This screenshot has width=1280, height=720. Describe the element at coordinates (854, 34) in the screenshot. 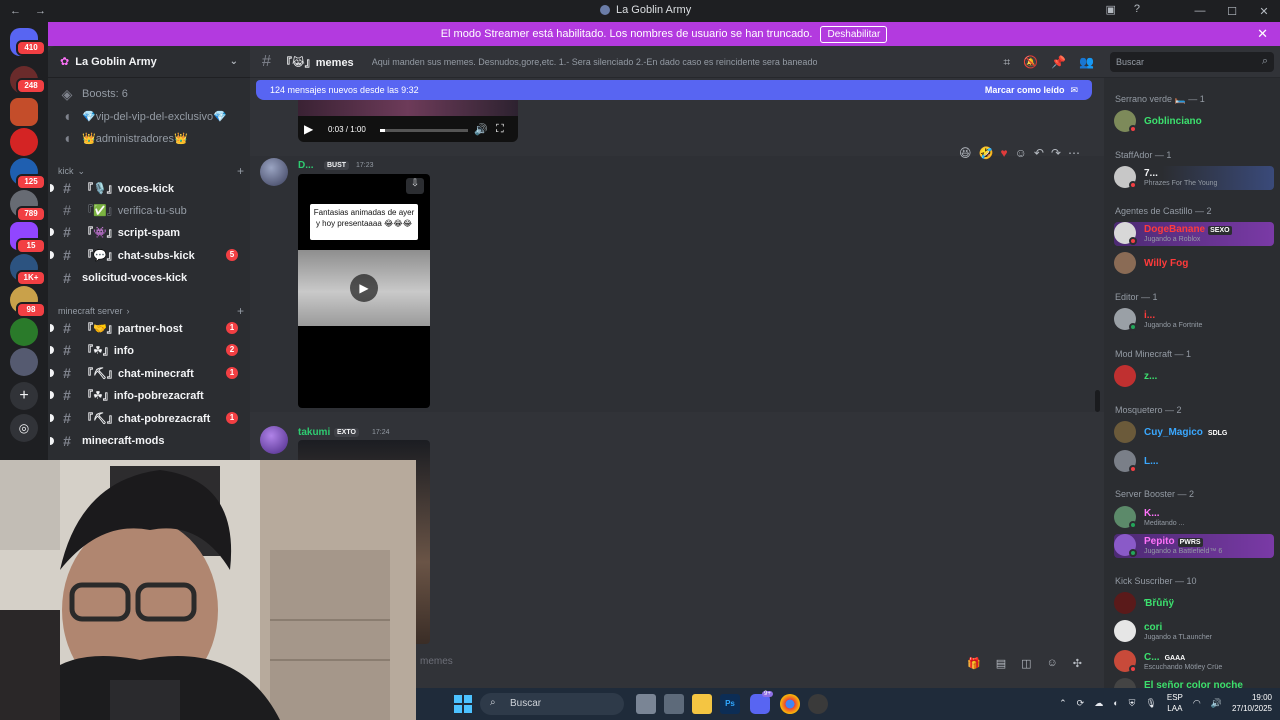

I see `disable-streamer-button: Deshabilitar` at that location.